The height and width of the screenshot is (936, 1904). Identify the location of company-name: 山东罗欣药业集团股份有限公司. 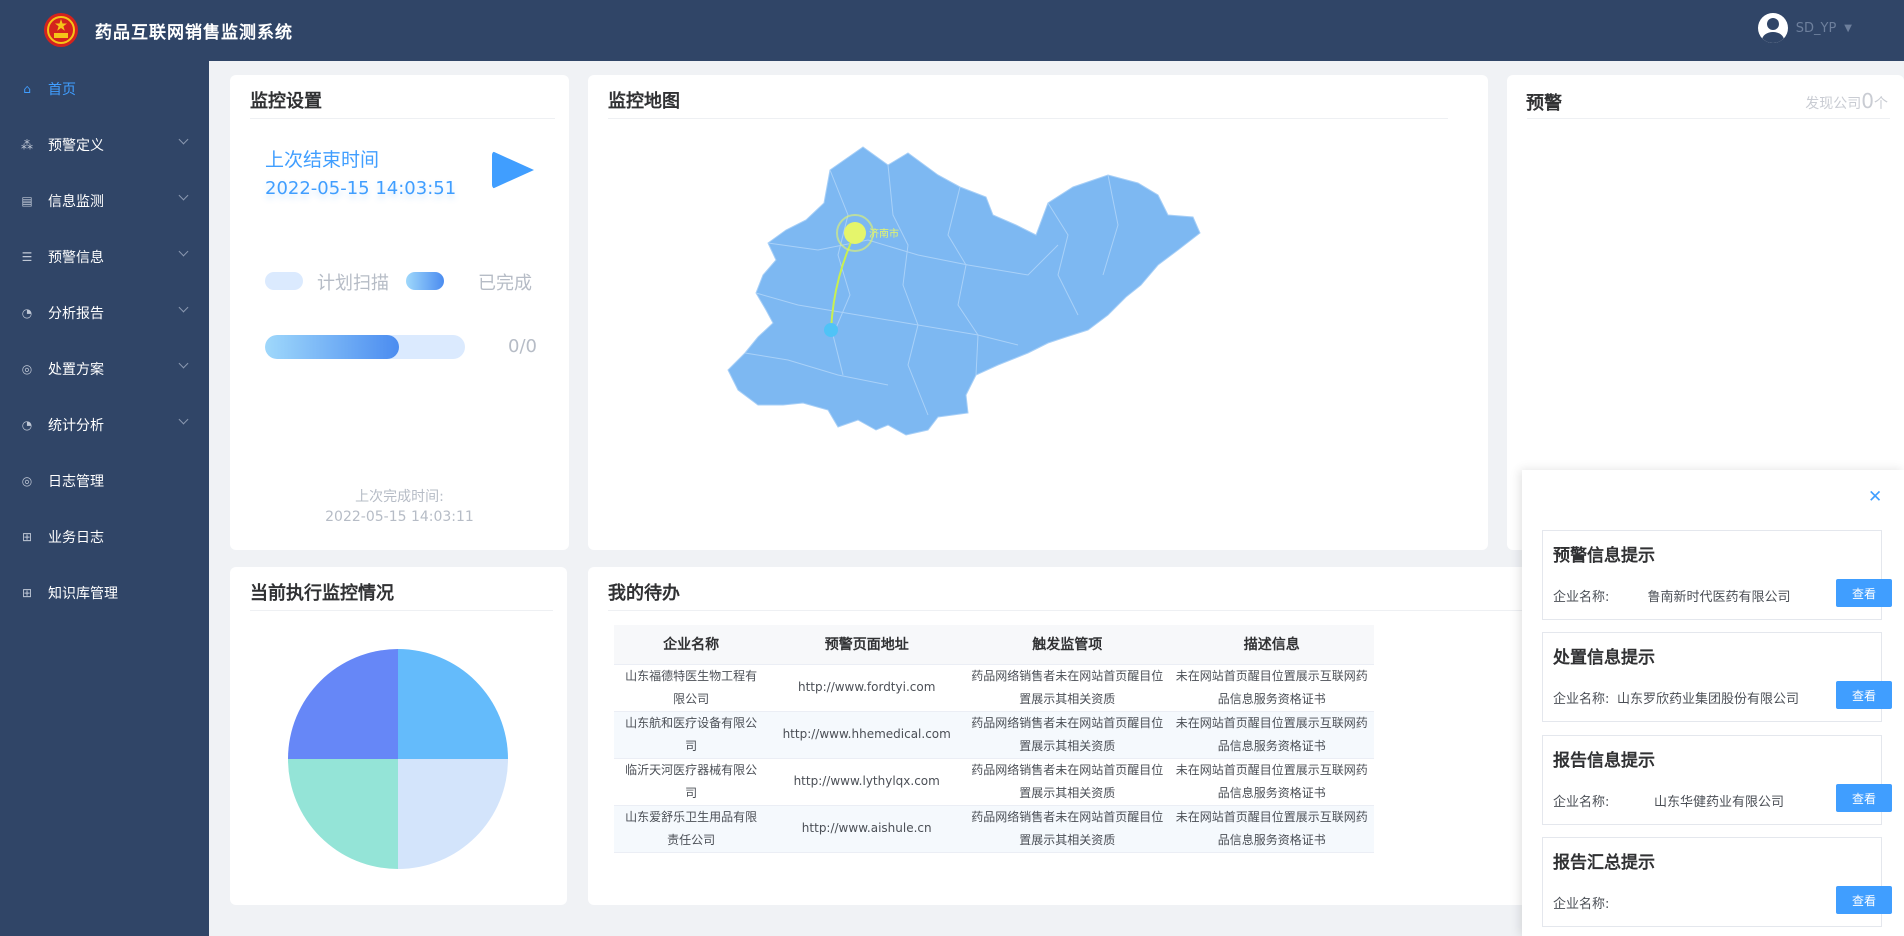
(1708, 699).